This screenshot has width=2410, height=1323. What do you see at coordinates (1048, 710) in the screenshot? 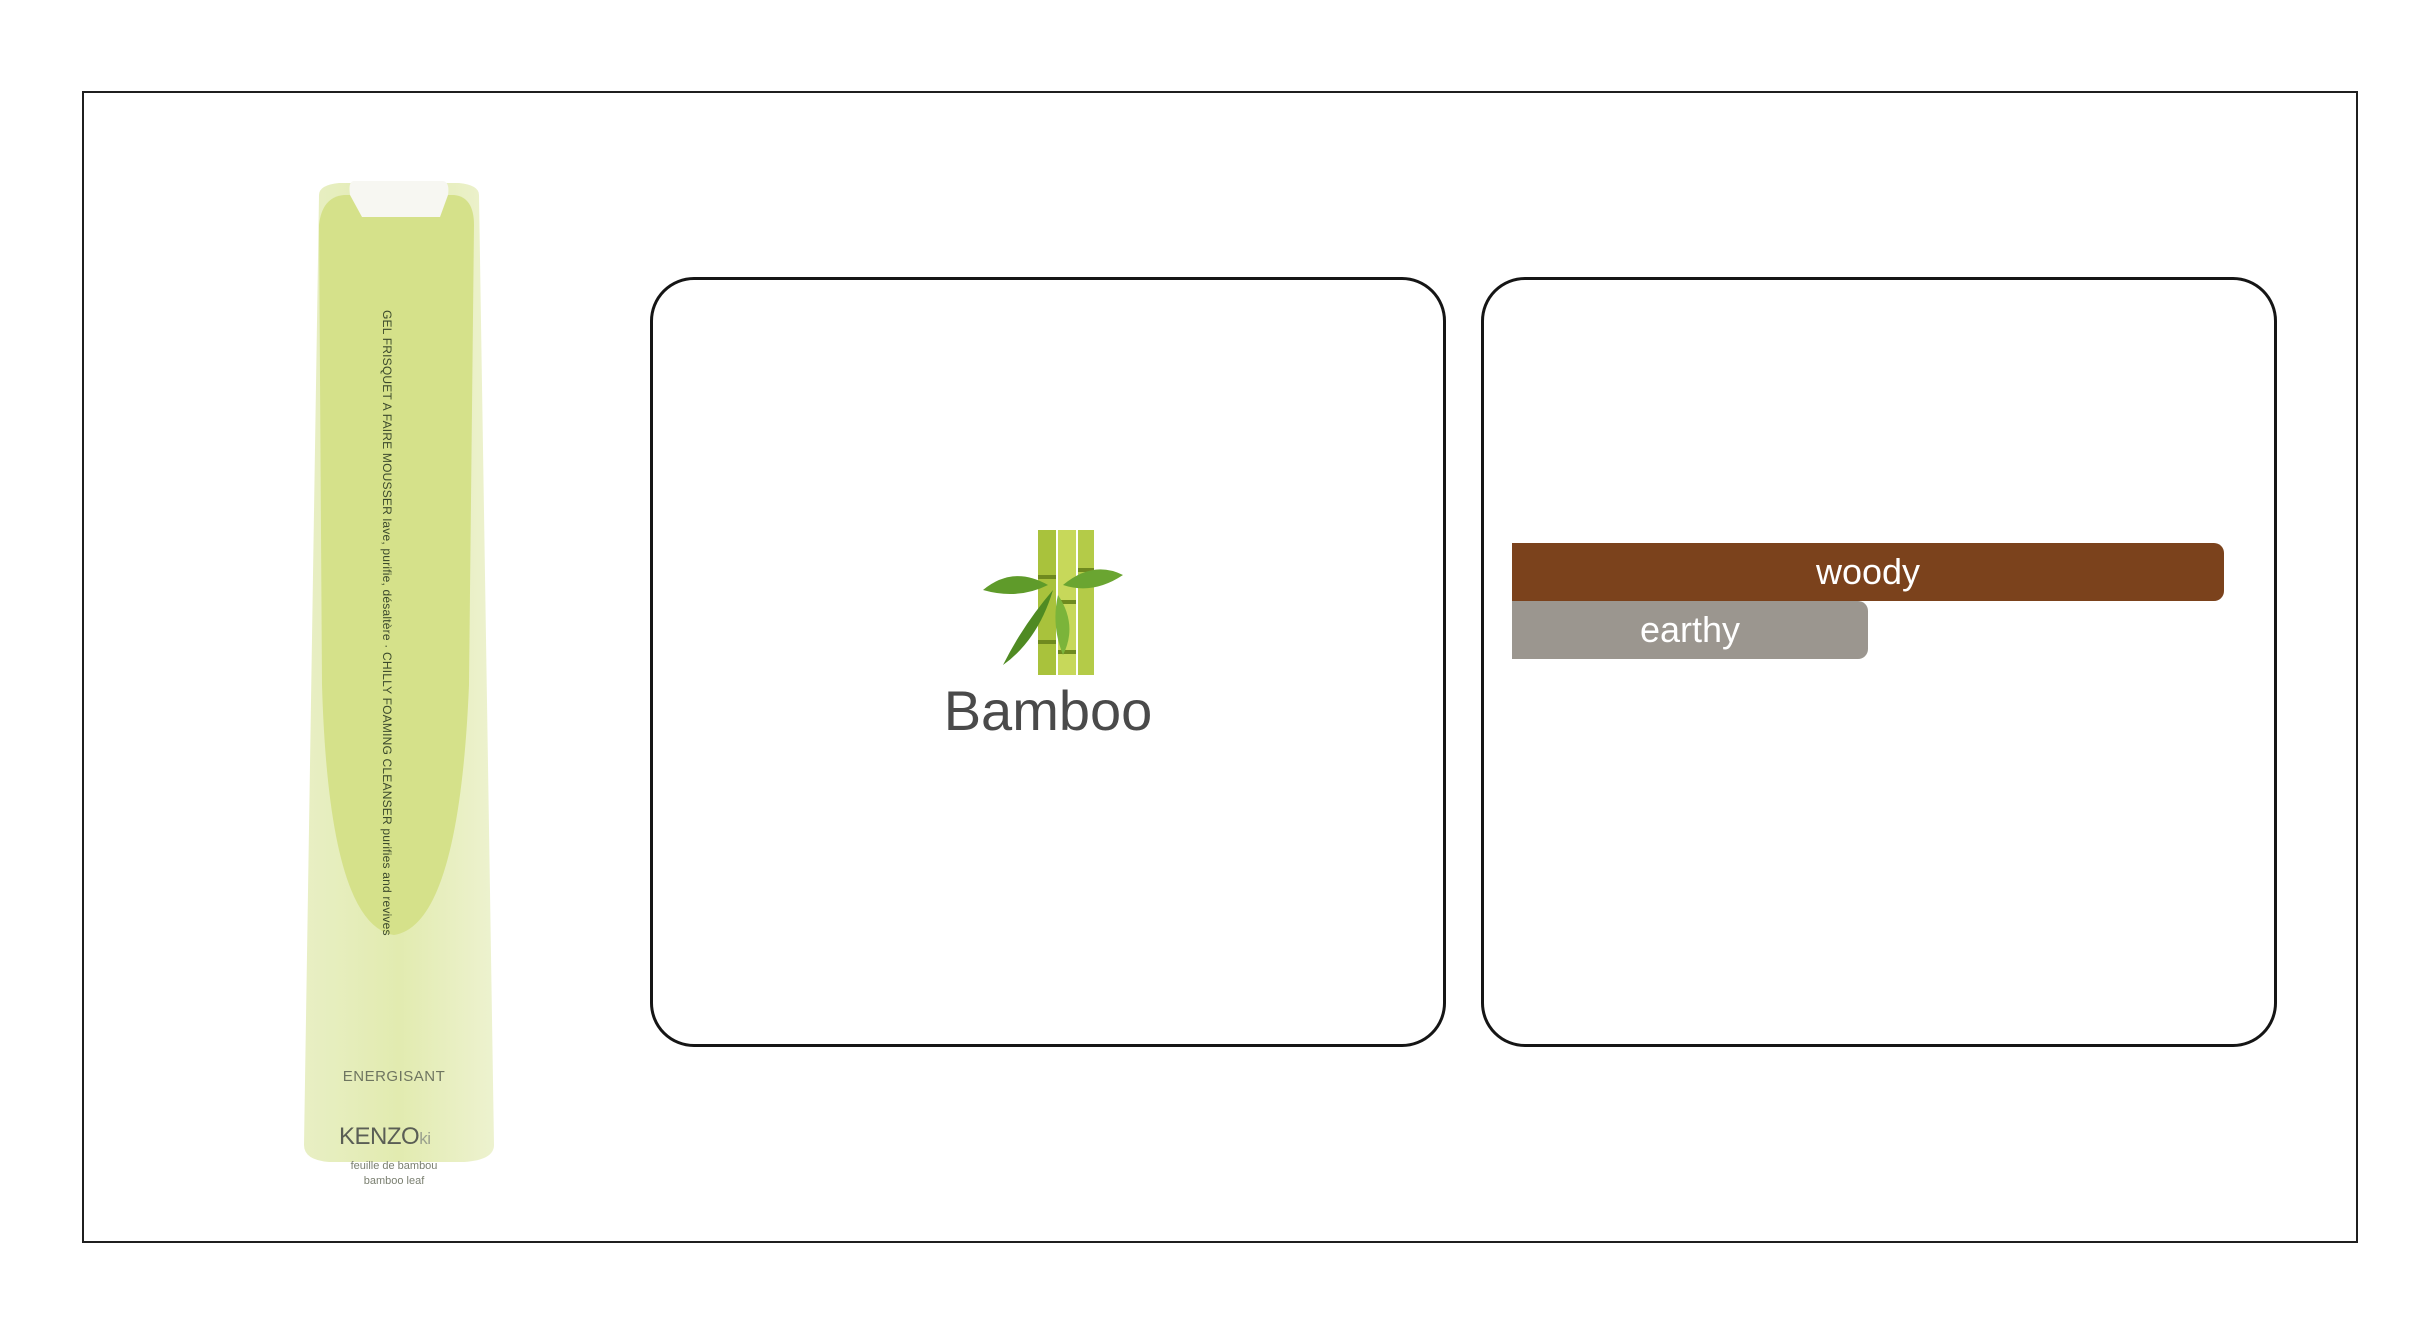
I see `ingredient-label: Bamboo` at bounding box center [1048, 710].